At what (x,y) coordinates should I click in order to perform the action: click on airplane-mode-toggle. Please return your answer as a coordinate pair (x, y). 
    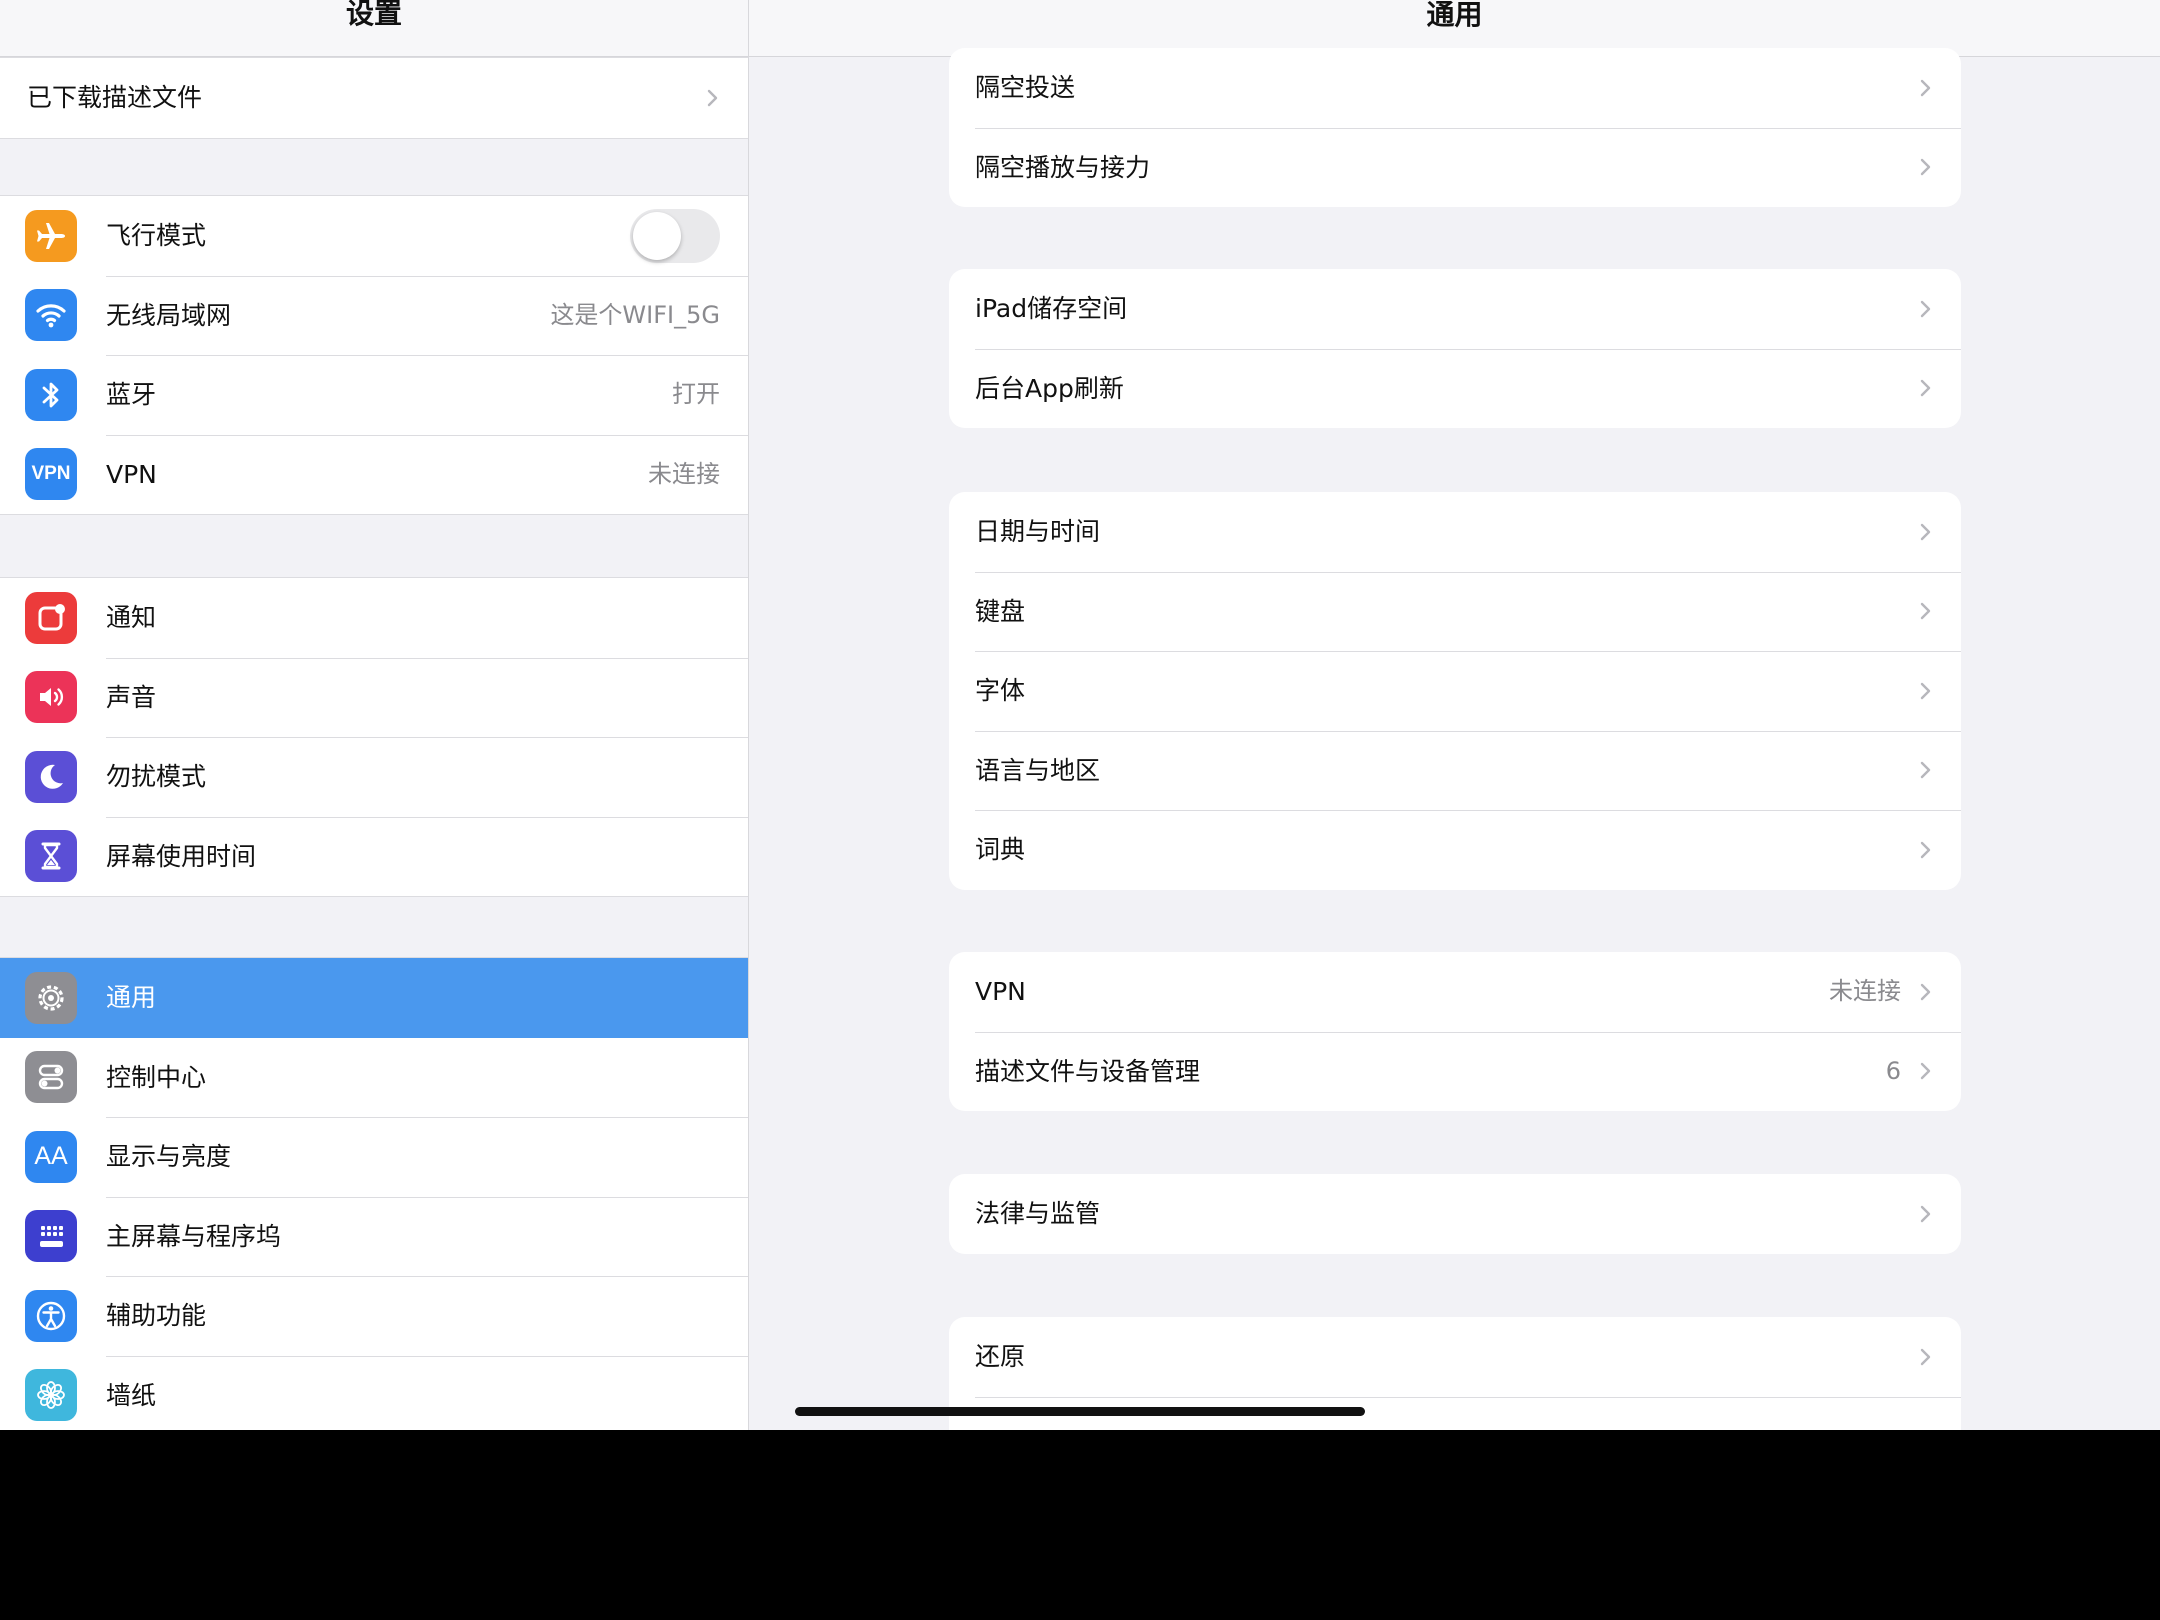
    Looking at the image, I should click on (675, 235).